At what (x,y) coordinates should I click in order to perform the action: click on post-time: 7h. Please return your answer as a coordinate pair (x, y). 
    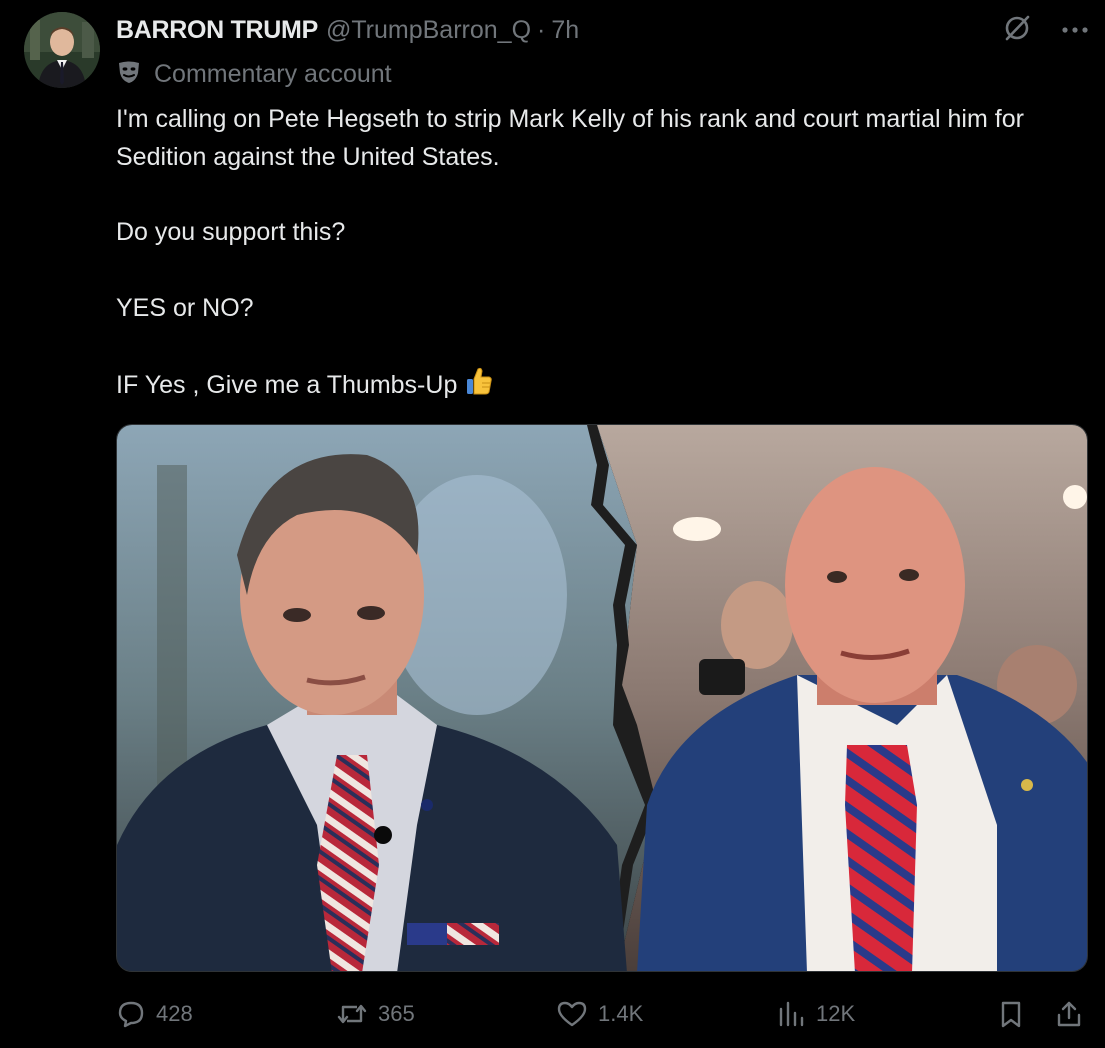
    Looking at the image, I should click on (565, 30).